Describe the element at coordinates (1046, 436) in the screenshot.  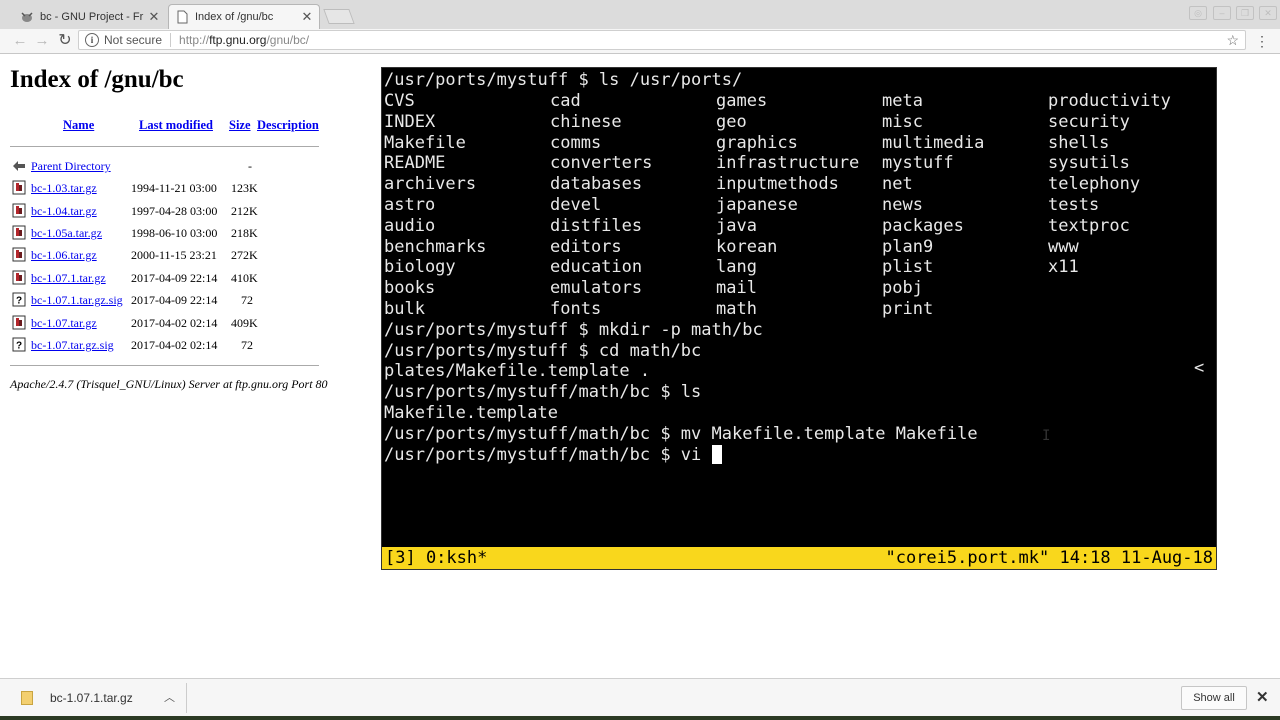
I see `mouse-ibeam-cursor: I` at that location.